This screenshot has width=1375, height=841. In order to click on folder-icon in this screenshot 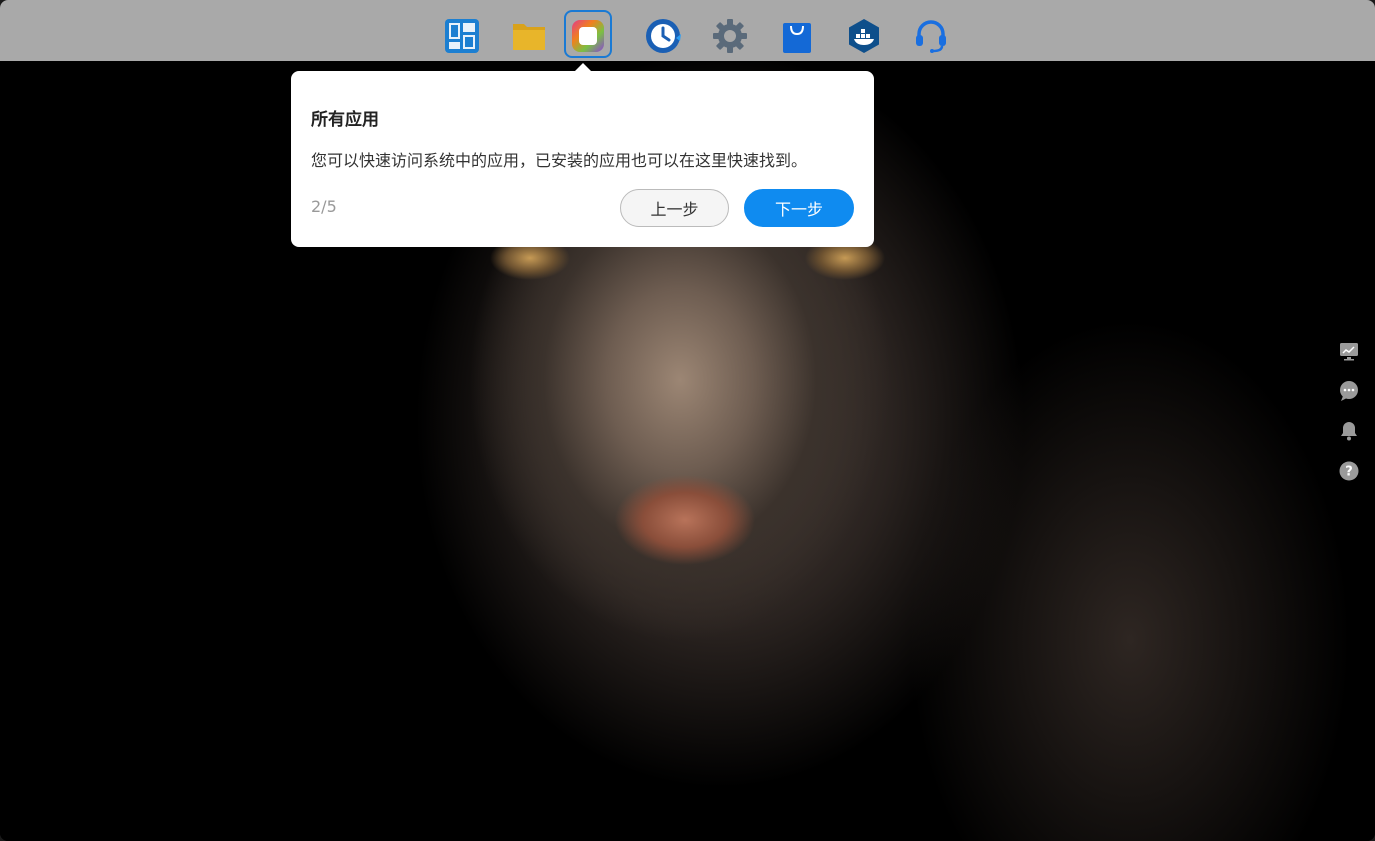, I will do `click(528, 37)`.